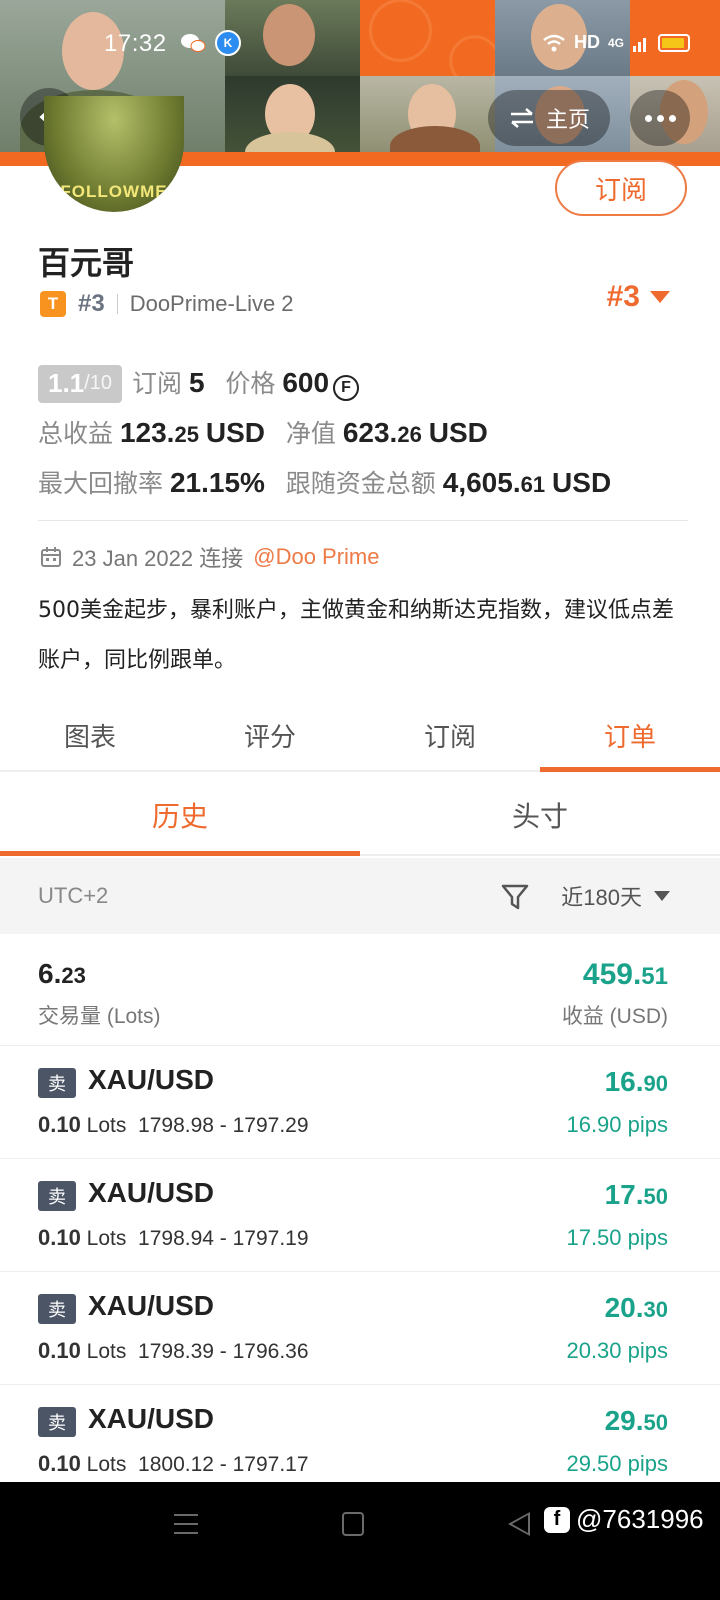 The width and height of the screenshot is (720, 1600). Describe the element at coordinates (353, 1524) in the screenshot. I see `home-square-icon` at that location.